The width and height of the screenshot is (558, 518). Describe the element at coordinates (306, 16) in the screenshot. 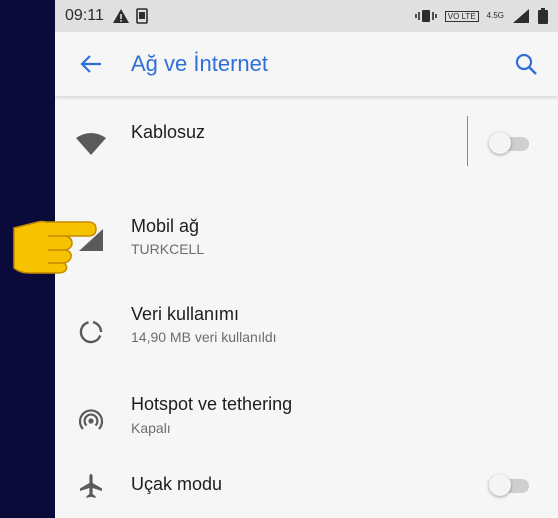

I see `status-bar: 09:11 VO LTE 4.5G` at that location.